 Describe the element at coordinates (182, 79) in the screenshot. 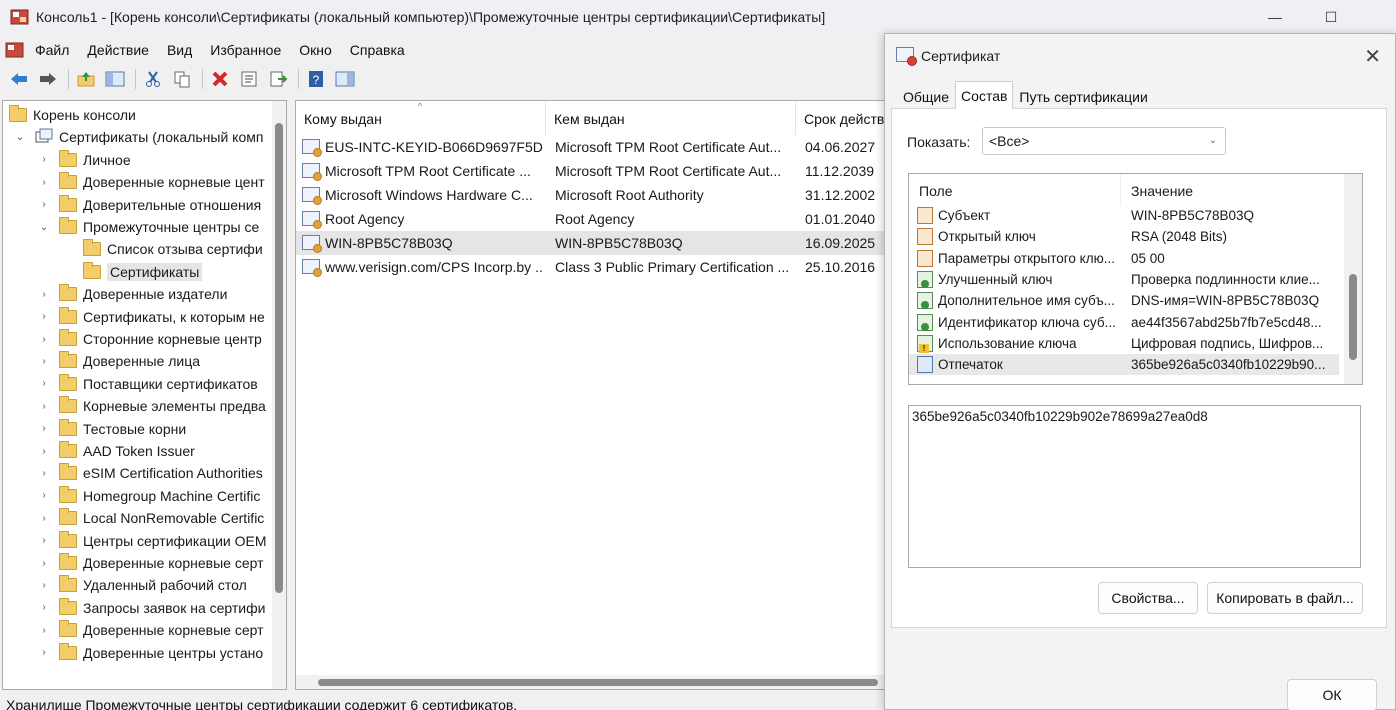

I see `copy-icon` at that location.